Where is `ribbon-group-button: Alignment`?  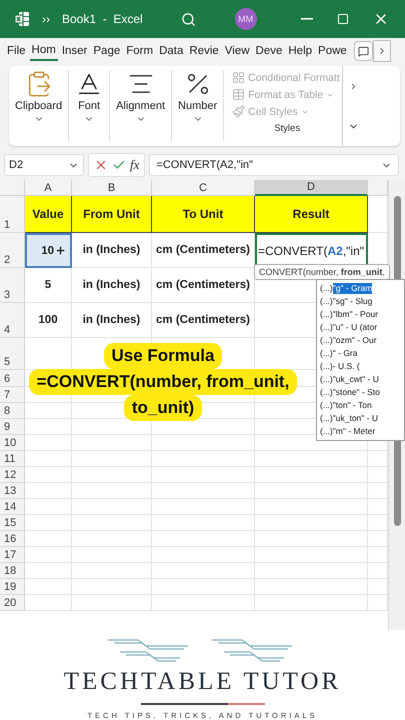
ribbon-group-button: Alignment is located at coordinates (141, 106).